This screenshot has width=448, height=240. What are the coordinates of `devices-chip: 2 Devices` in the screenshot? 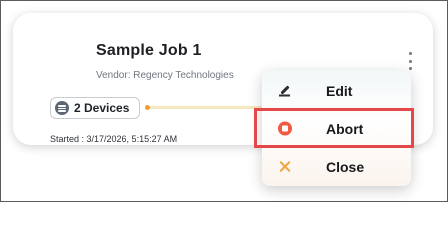 It's located at (95, 108).